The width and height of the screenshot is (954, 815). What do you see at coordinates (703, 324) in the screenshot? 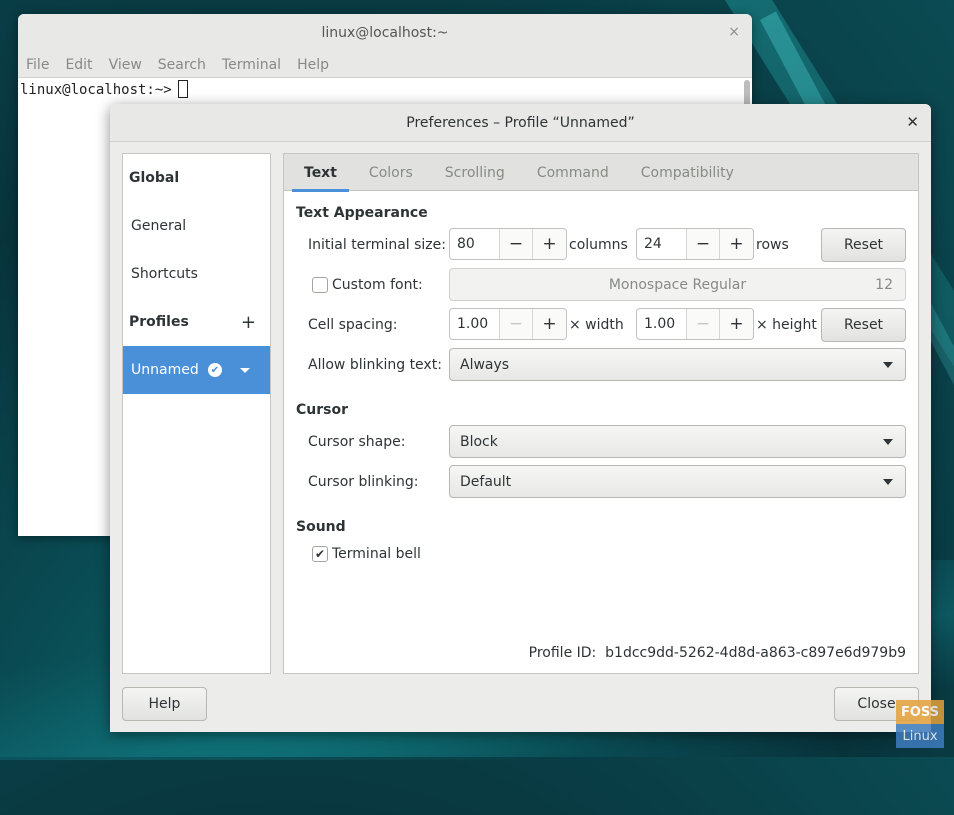
I see `height-decrement-button: −` at bounding box center [703, 324].